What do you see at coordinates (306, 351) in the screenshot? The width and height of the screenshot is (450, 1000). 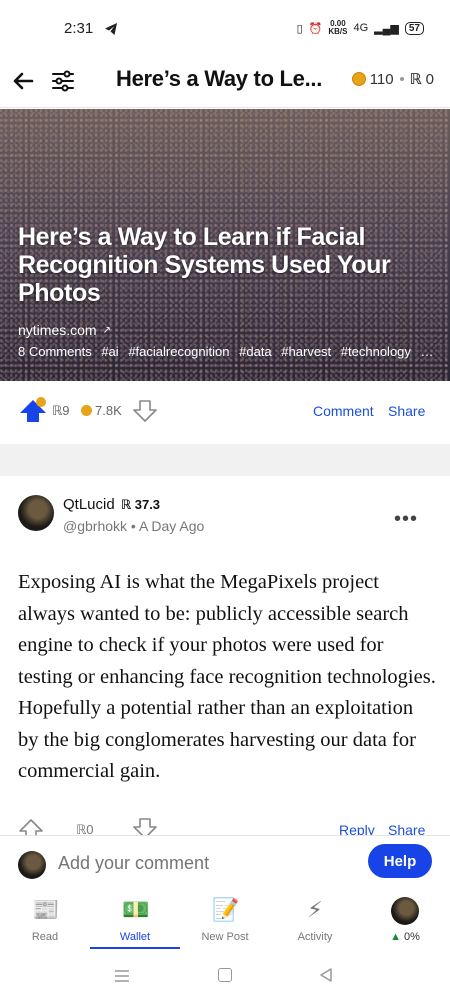 I see `tag: #harvest` at bounding box center [306, 351].